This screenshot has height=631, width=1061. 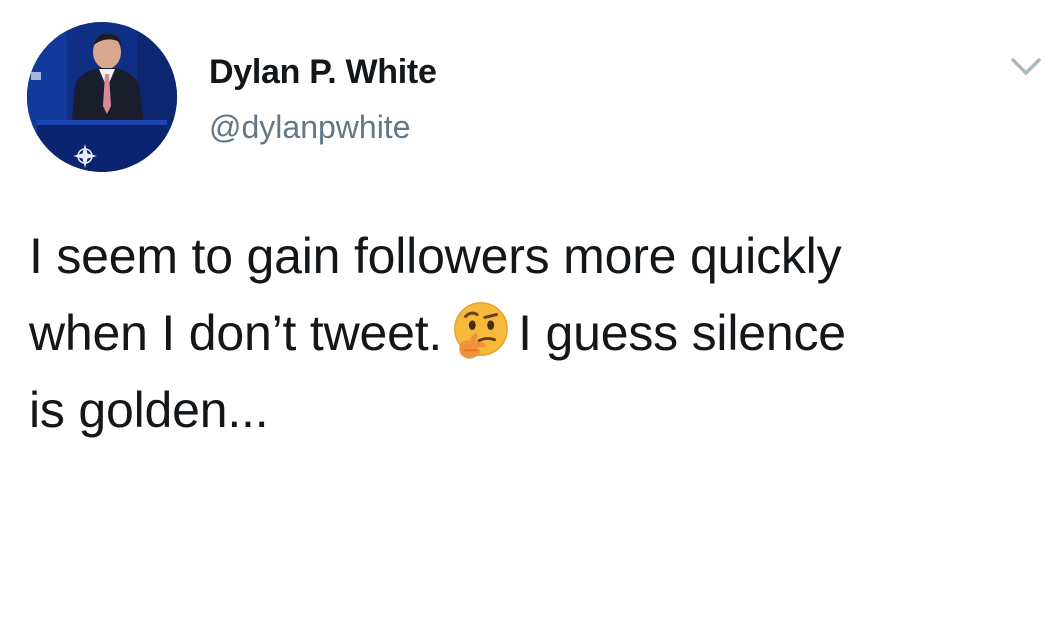 What do you see at coordinates (682, 333) in the screenshot?
I see `tweet-text-segment: I guess silence` at bounding box center [682, 333].